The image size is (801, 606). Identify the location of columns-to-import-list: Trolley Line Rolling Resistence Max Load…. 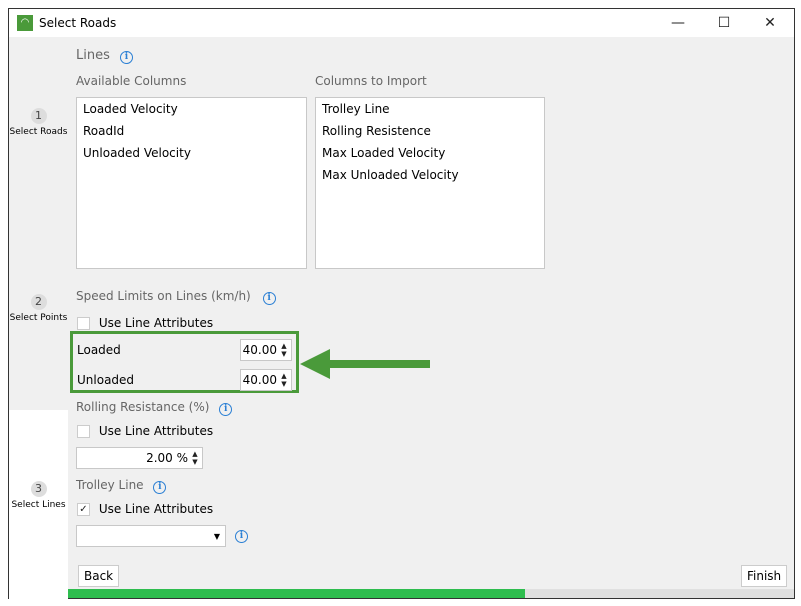
(430, 183).